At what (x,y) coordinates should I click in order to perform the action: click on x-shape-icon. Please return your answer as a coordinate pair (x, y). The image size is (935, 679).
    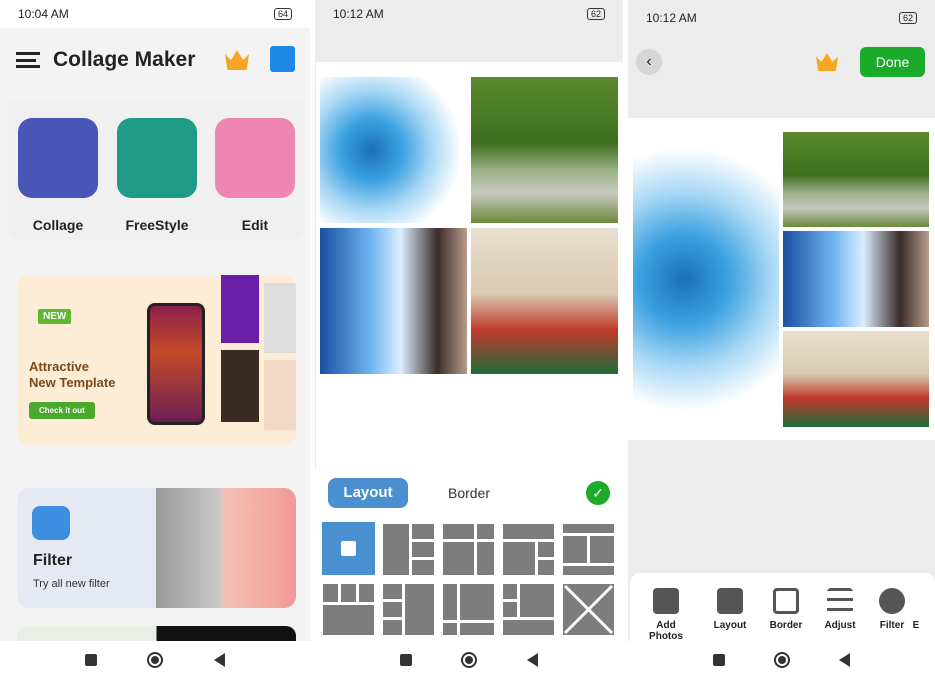
    Looking at the image, I should click on (588, 609).